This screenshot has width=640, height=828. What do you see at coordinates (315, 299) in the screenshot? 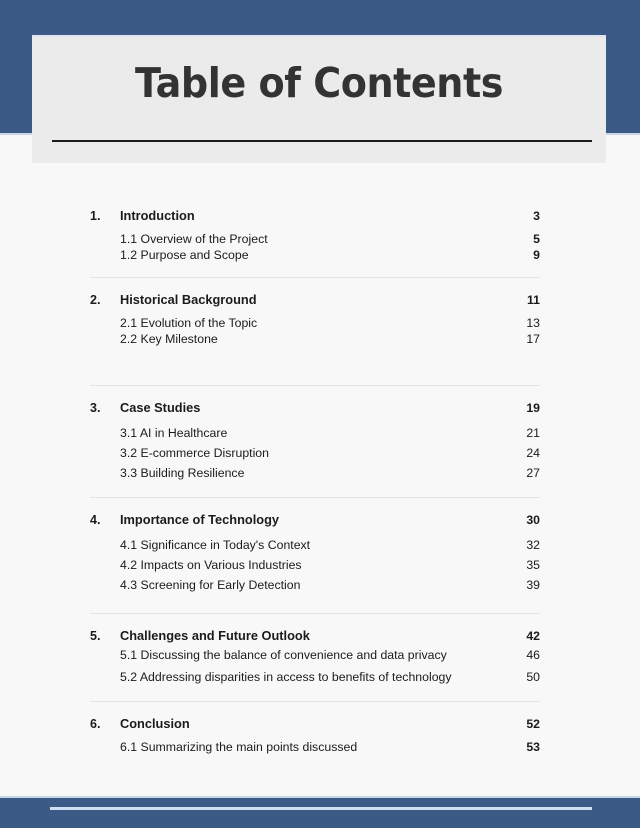
I see `toc-section-header: 2. Historical Background 11` at bounding box center [315, 299].